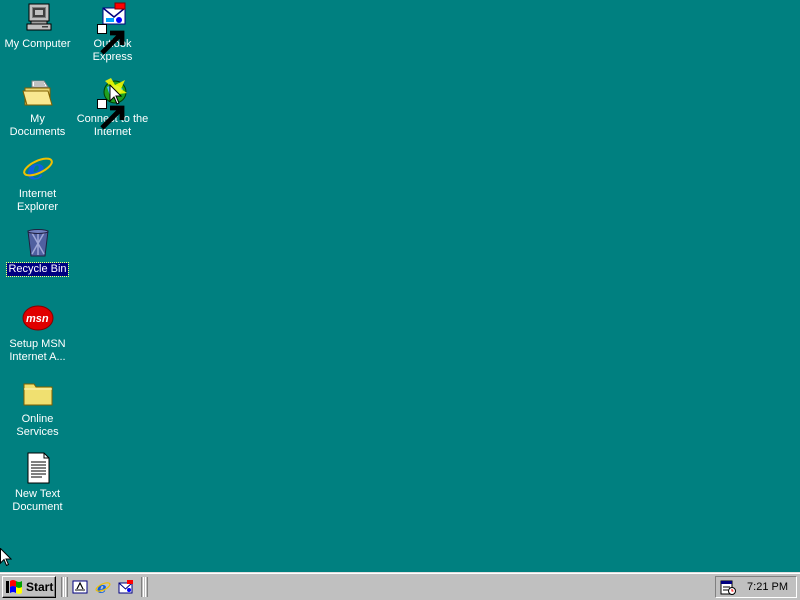 Image resolution: width=800 pixels, height=600 pixels. I want to click on desktop-icon-my-documents: My Documents, so click(37, 108).